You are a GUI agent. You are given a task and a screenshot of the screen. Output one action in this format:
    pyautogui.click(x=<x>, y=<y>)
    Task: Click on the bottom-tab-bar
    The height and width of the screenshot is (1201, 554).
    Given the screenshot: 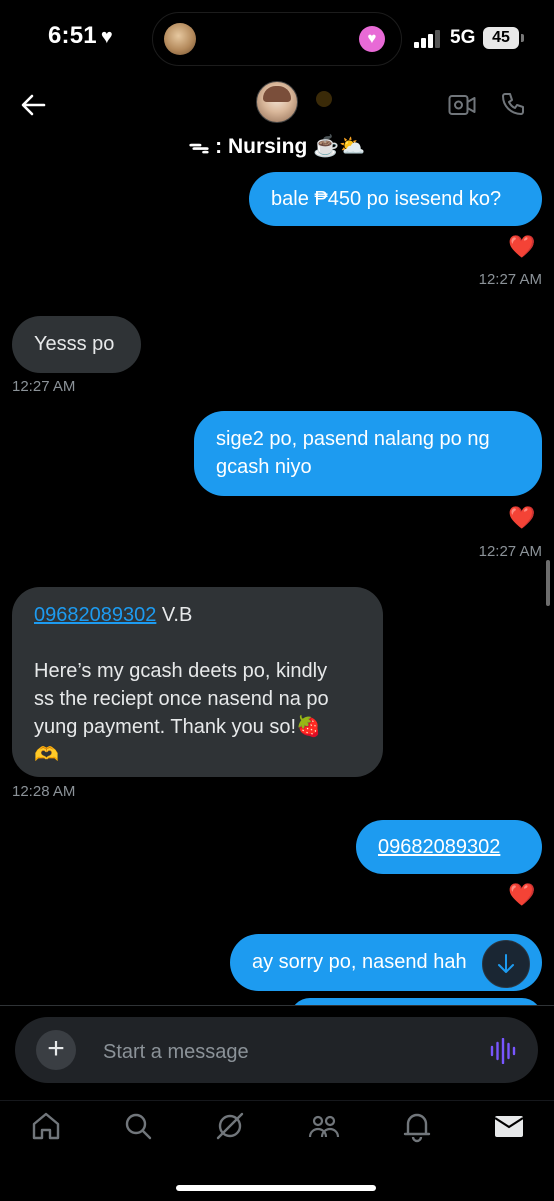 What is the action you would take?
    pyautogui.click(x=277, y=1150)
    